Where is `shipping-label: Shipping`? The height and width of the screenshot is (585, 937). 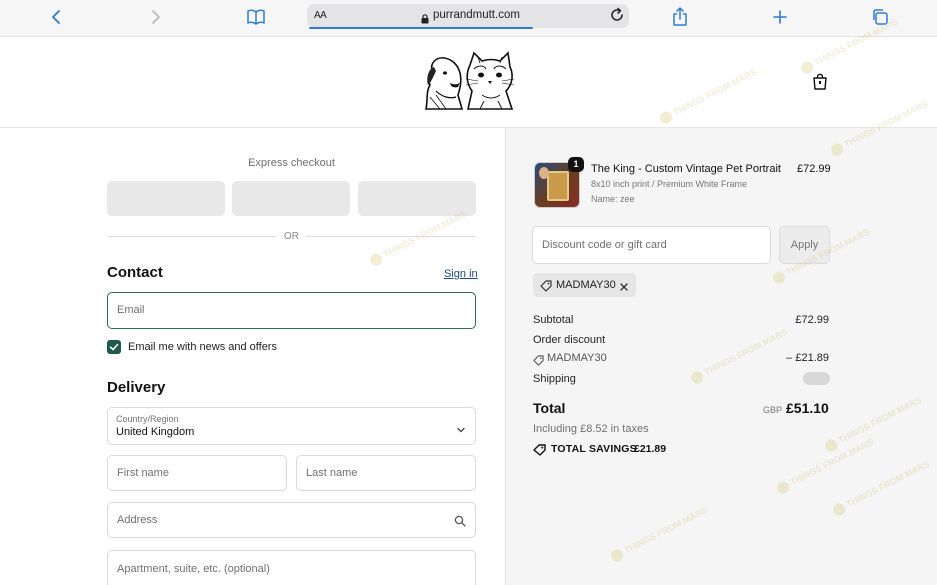
shipping-label: Shipping is located at coordinates (554, 379).